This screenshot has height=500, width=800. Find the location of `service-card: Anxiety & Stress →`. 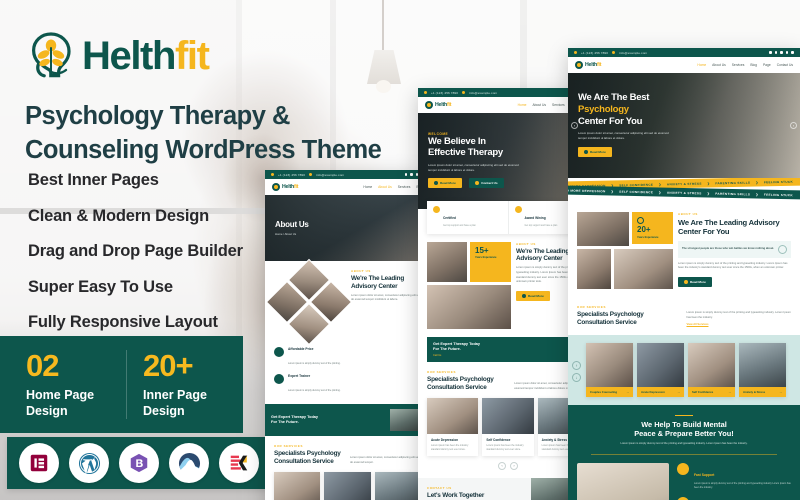

service-card: Anxiety & Stress → is located at coordinates (762, 369).